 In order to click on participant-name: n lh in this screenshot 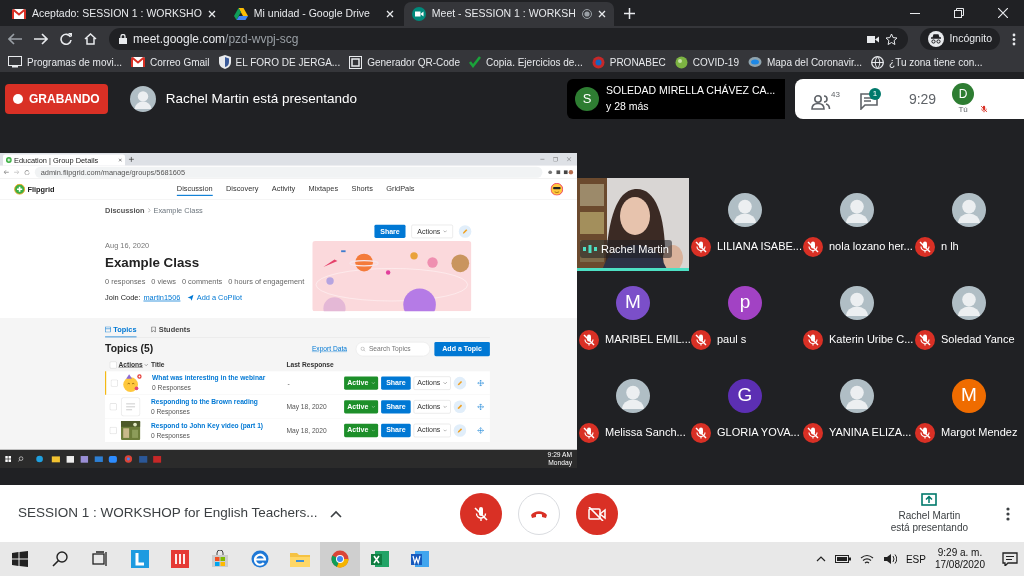, I will do `click(950, 247)`.